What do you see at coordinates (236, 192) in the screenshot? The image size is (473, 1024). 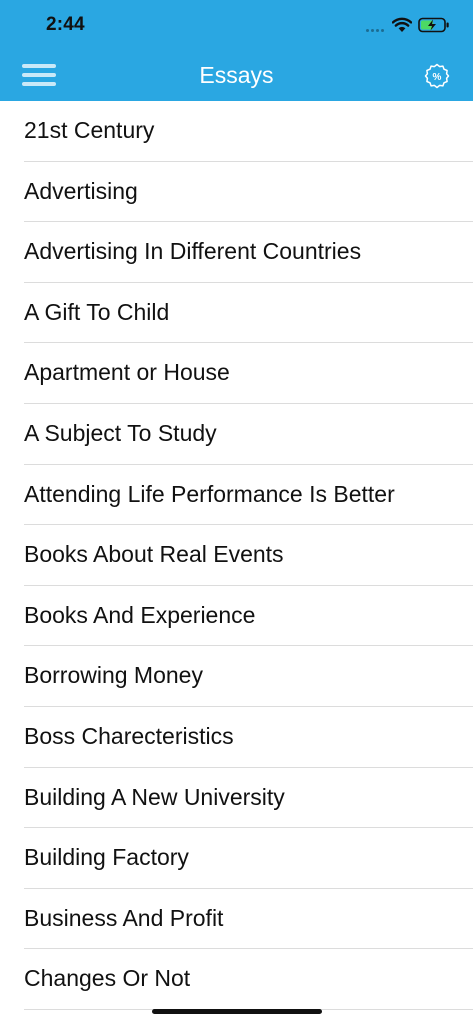 I see `list-item: Advertising` at bounding box center [236, 192].